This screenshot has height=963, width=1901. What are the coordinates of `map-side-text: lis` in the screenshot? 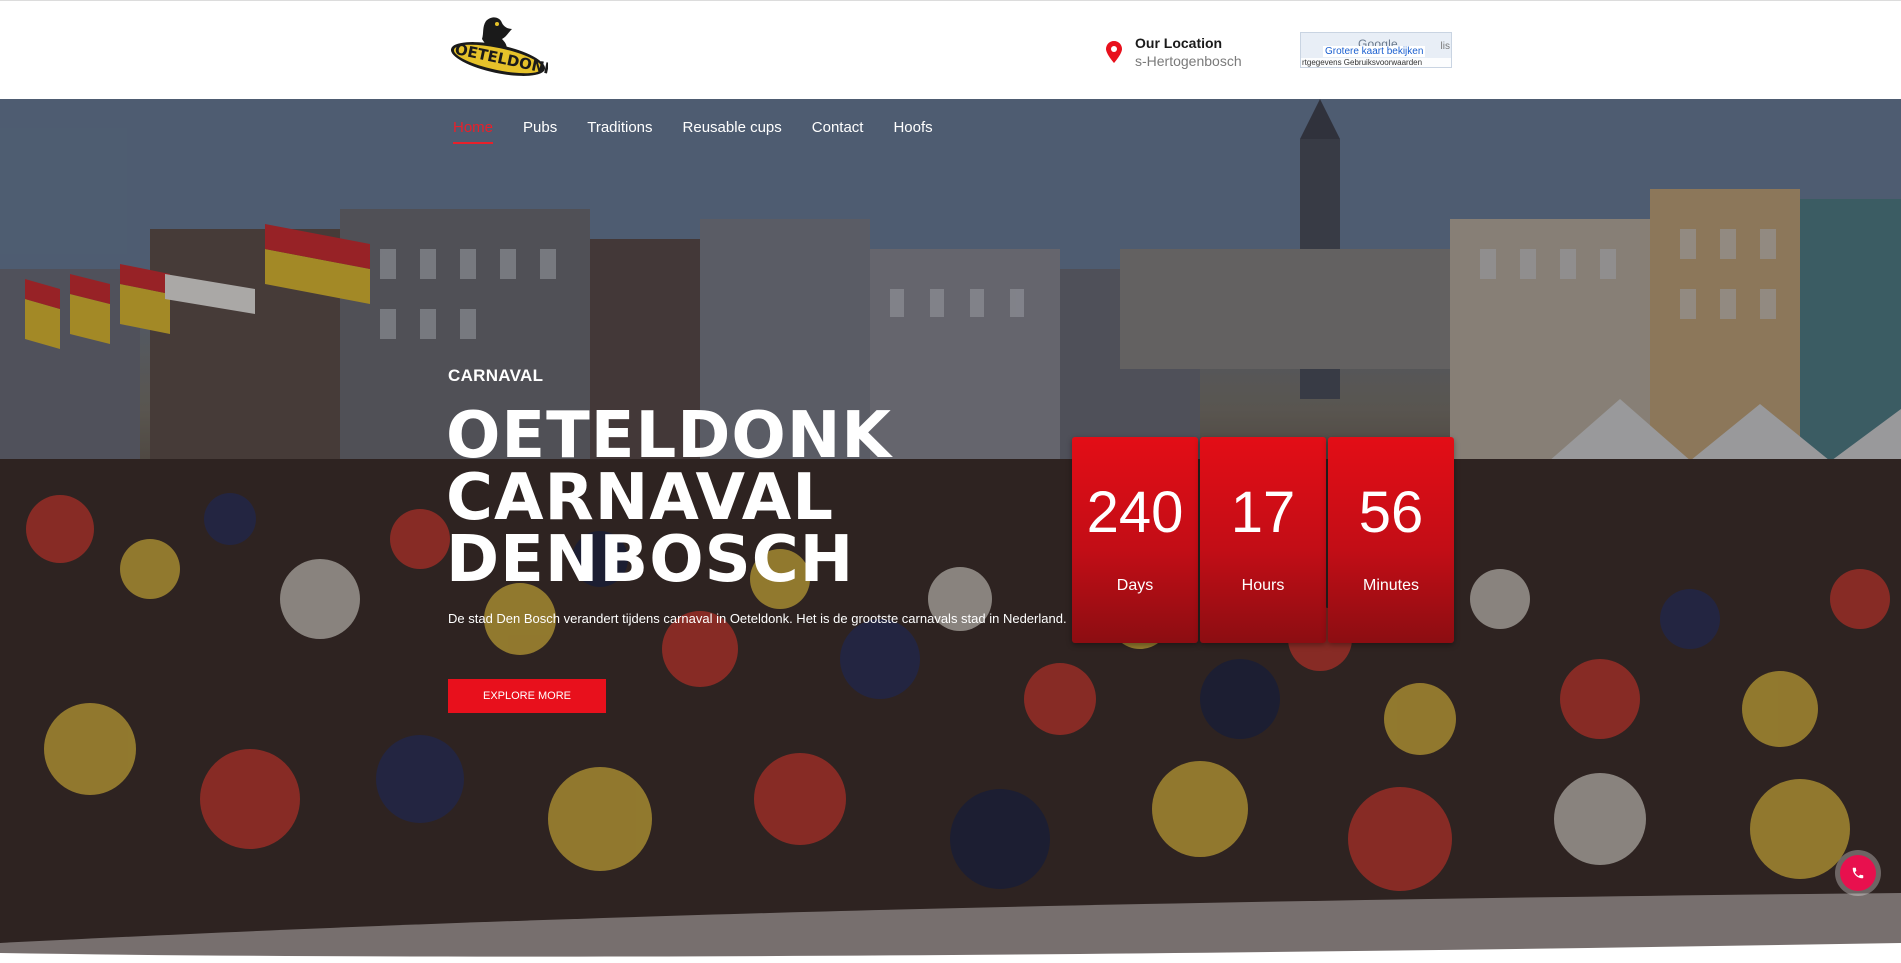 It's located at (1445, 46).